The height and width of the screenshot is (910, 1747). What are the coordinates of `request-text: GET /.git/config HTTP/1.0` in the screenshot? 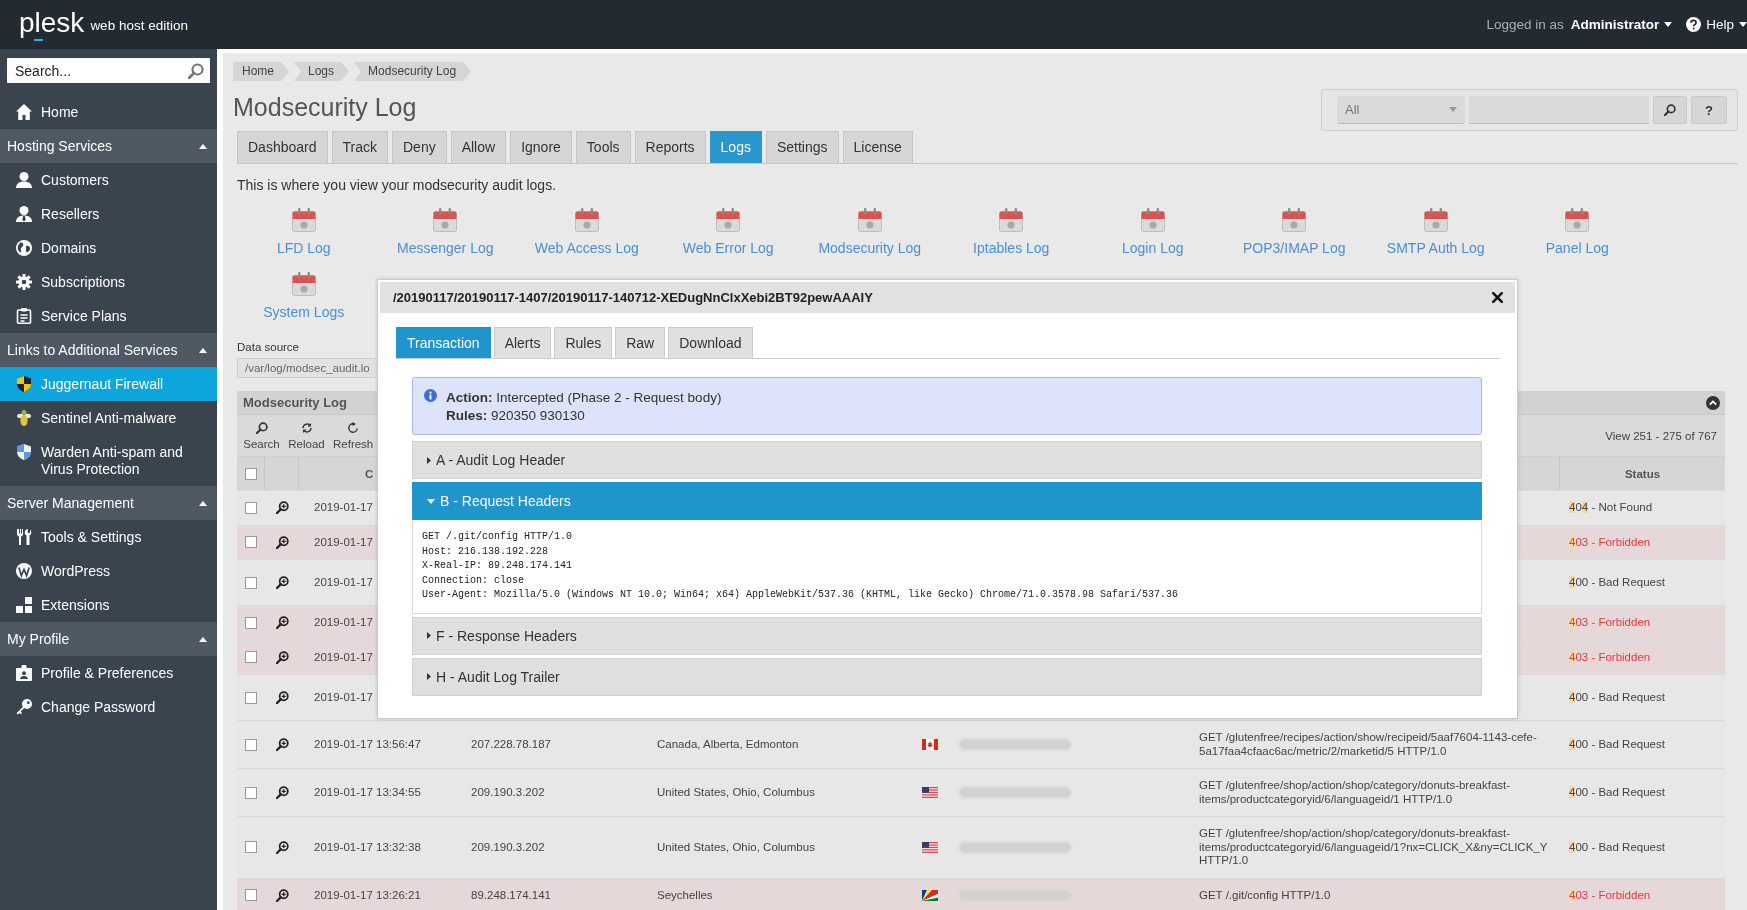 It's located at (1265, 895).